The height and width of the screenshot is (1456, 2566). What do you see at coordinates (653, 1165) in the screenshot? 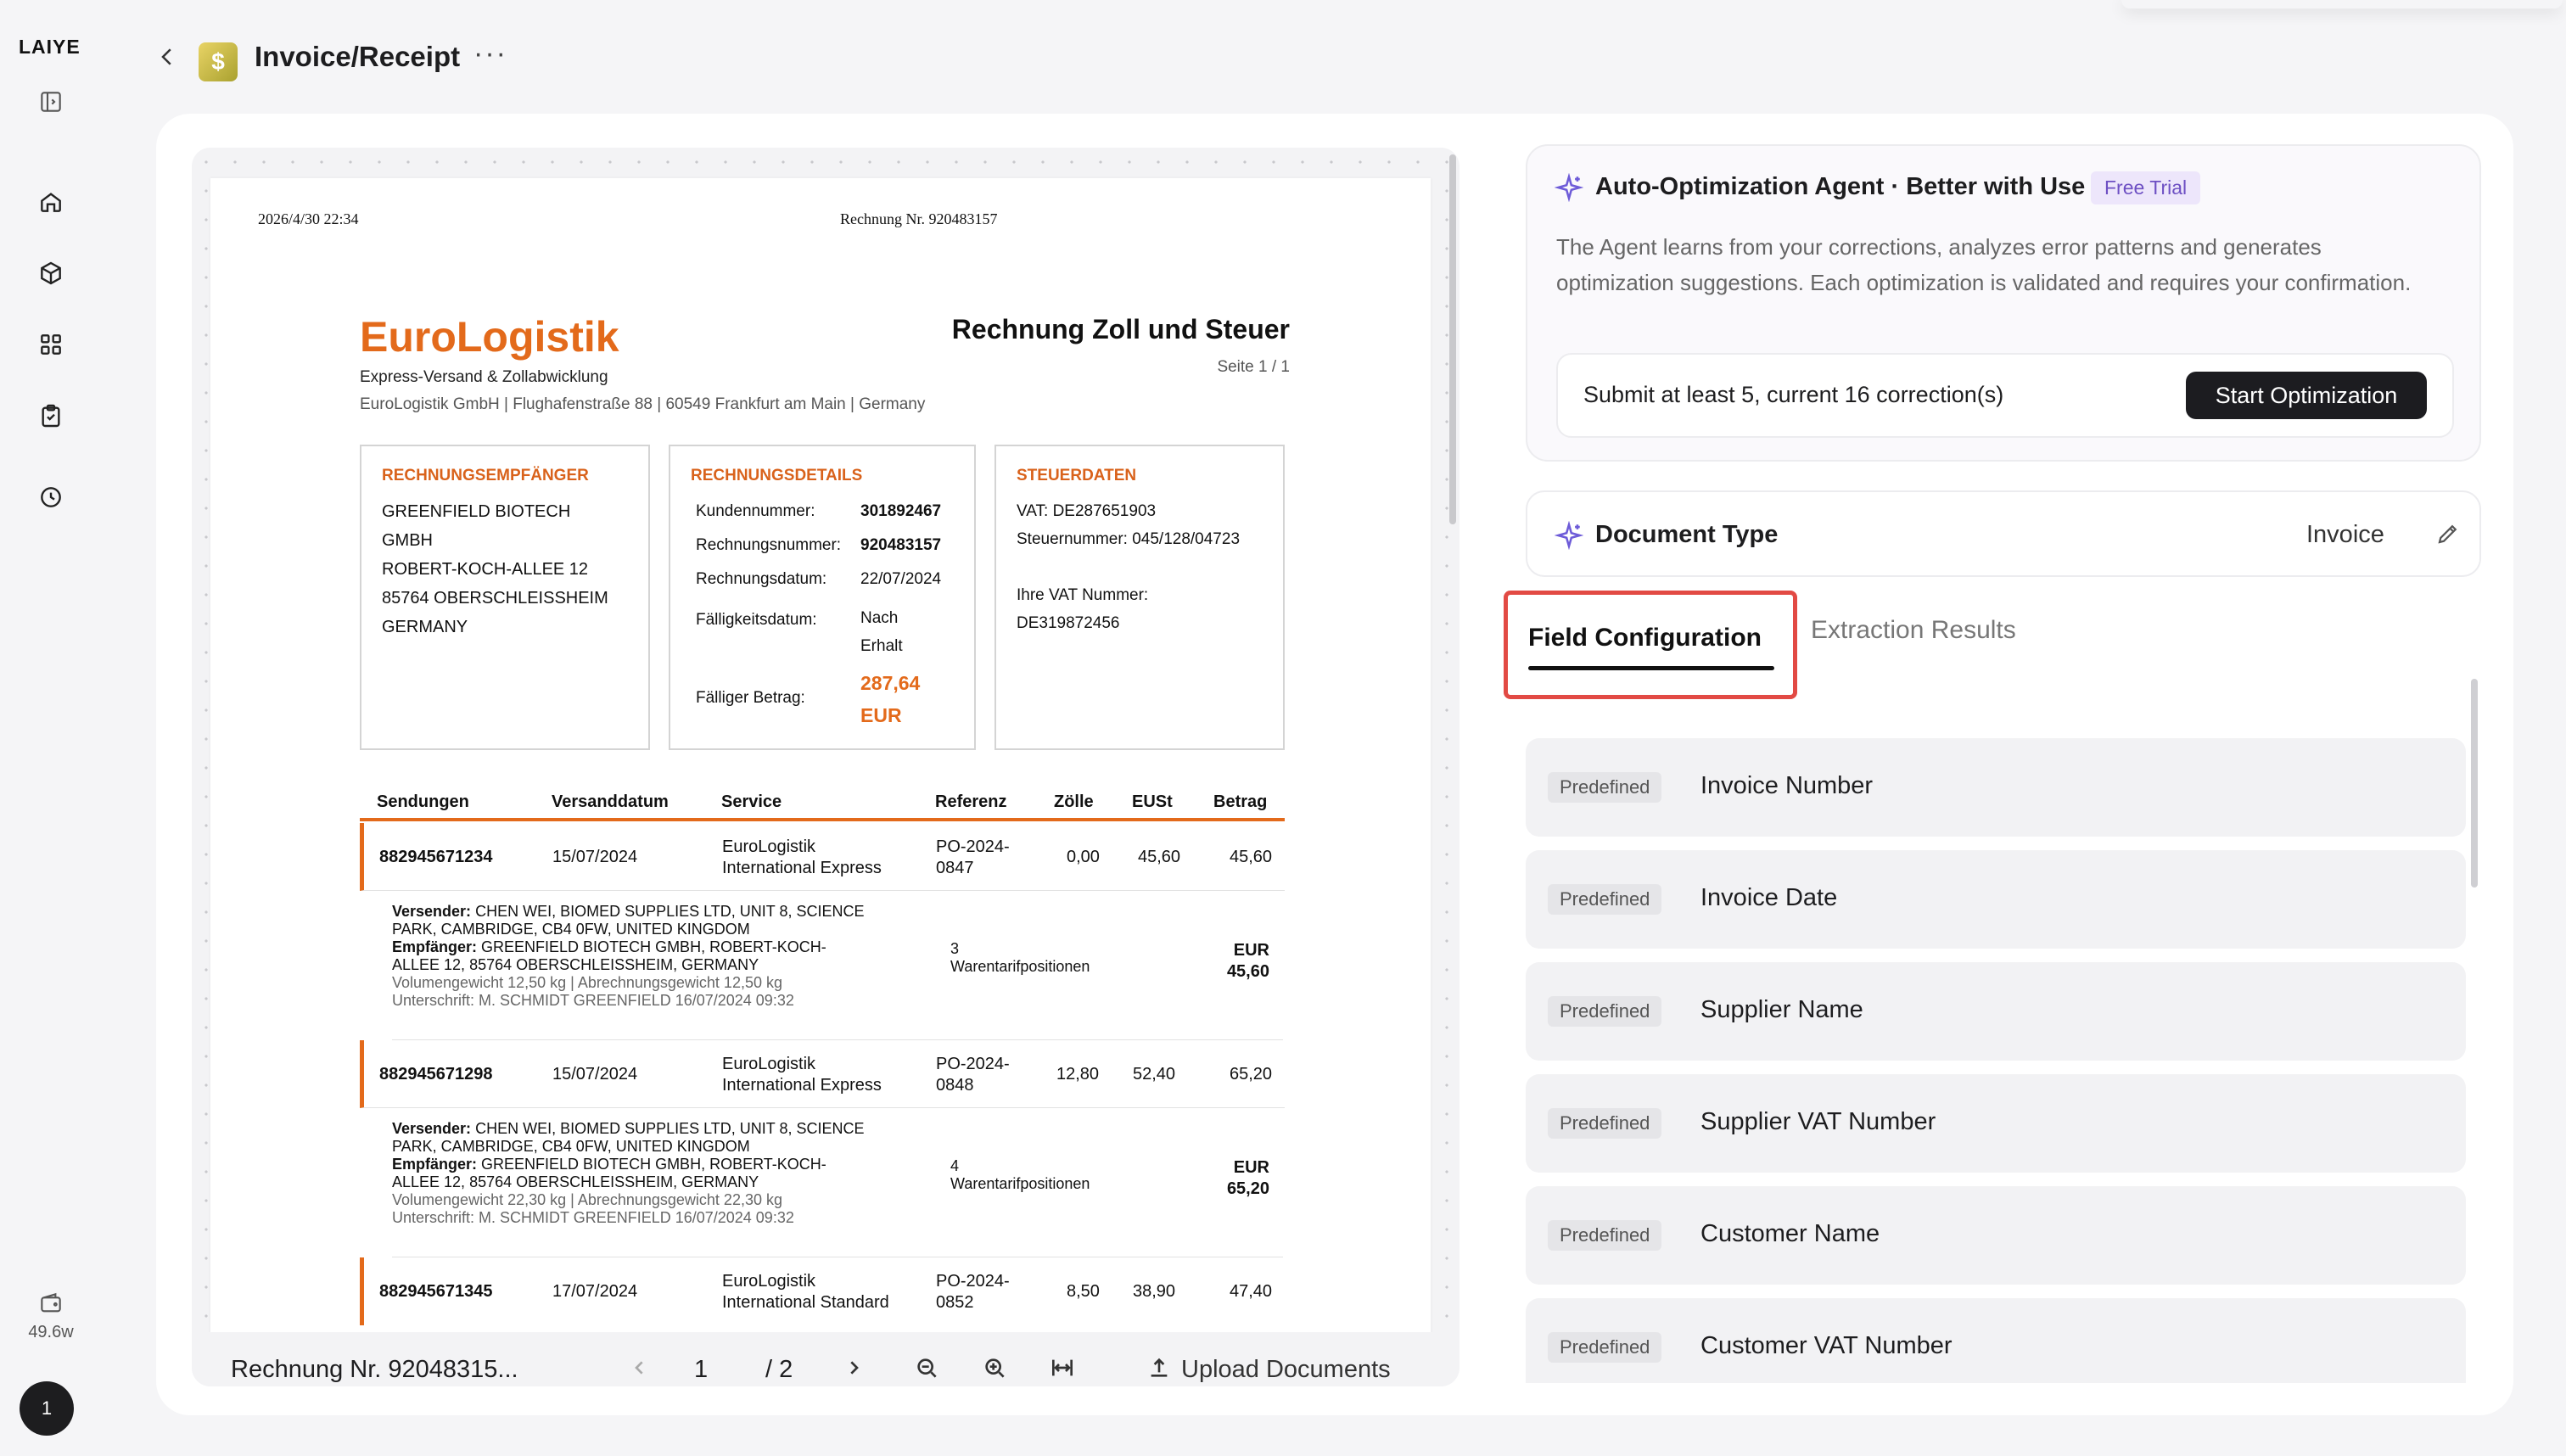
I see `recipient-line: GREENFIELD BIOTECH GMBH, ROBERT-KOCH-` at bounding box center [653, 1165].